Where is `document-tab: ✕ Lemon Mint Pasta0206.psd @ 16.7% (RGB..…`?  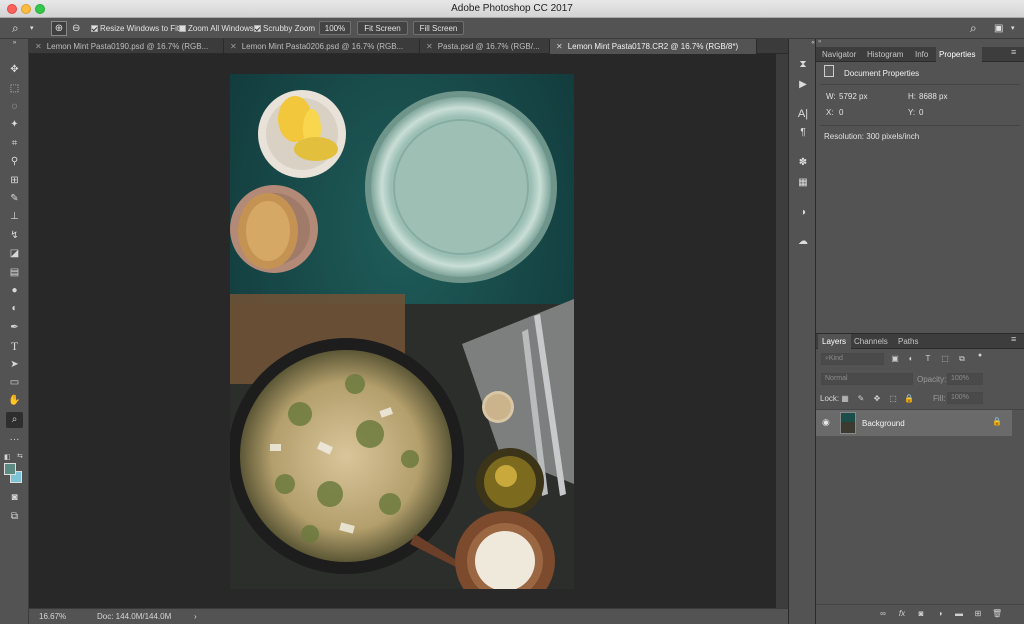 document-tab: ✕ Lemon Mint Pasta0206.psd @ 16.7% (RGB..… is located at coordinates (322, 46).